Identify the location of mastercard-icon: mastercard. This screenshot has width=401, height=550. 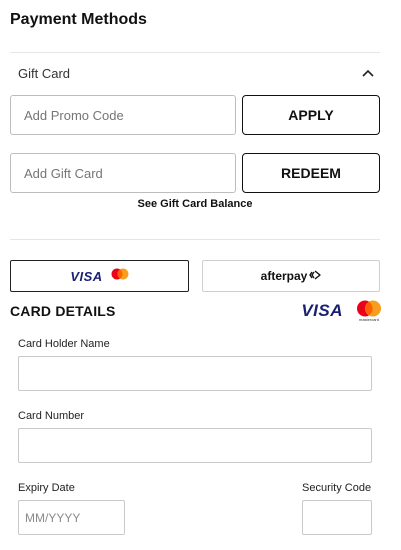
(369, 311).